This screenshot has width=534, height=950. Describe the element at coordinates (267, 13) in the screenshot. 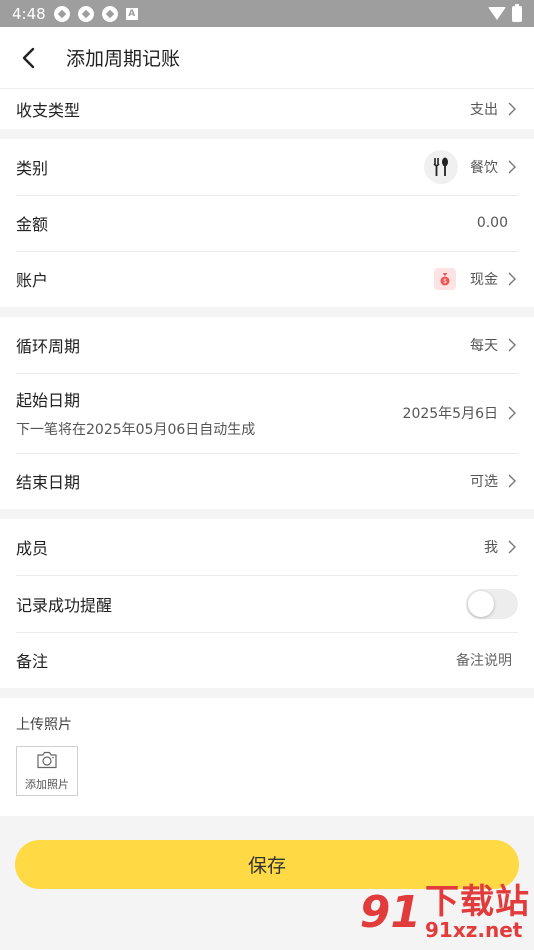

I see `status-bar: 4:48 A` at that location.